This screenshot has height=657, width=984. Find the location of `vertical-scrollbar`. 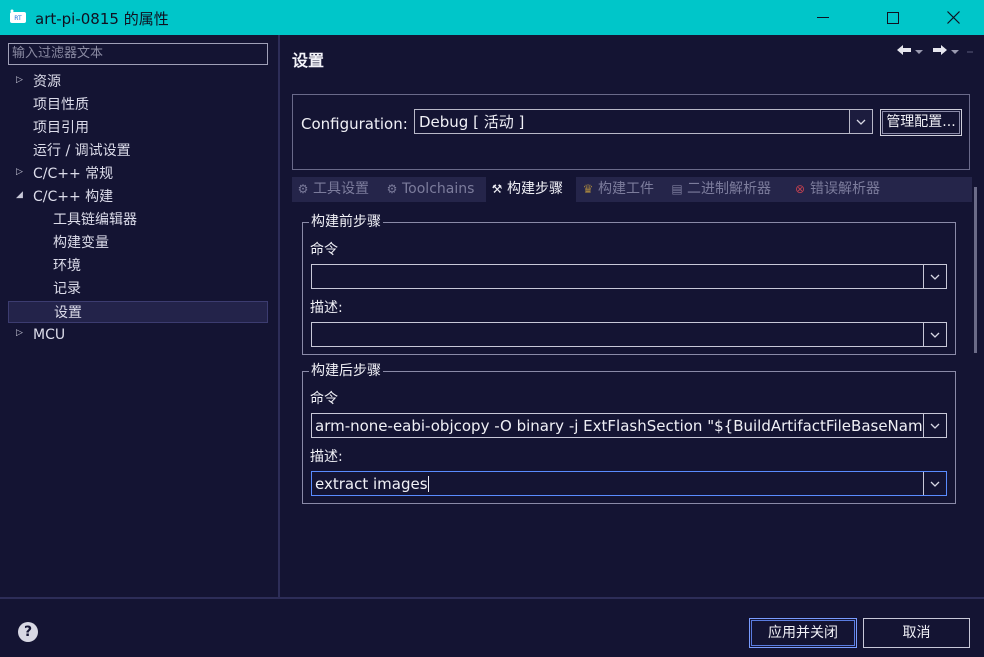

vertical-scrollbar is located at coordinates (975, 270).